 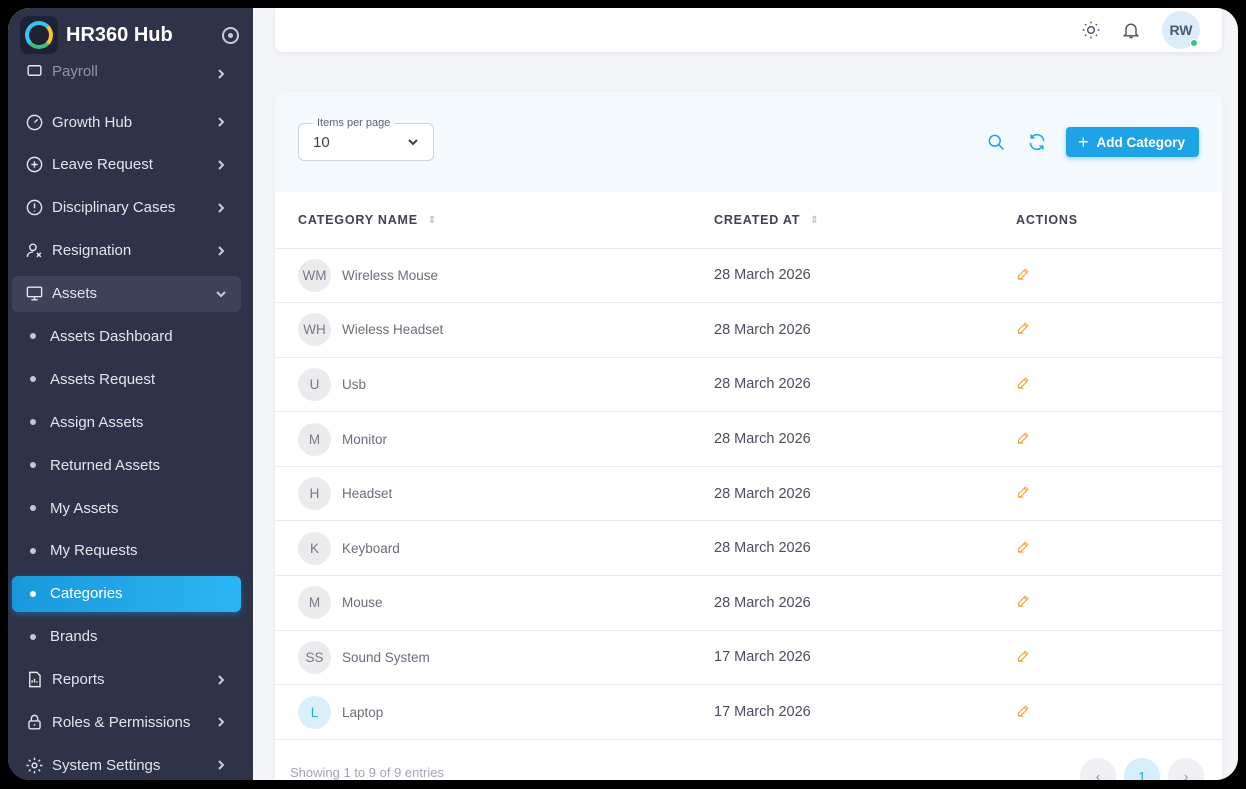 What do you see at coordinates (34, 722) in the screenshot?
I see `lock-icon` at bounding box center [34, 722].